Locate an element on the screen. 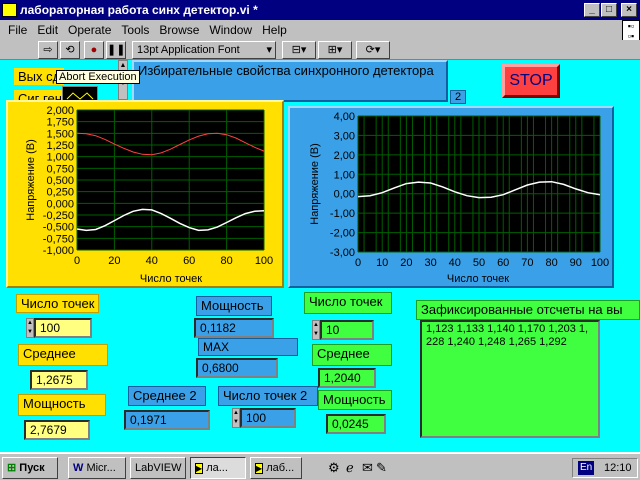 This screenshot has height=480, width=640. menu-operate: Operate is located at coordinates (89, 30).